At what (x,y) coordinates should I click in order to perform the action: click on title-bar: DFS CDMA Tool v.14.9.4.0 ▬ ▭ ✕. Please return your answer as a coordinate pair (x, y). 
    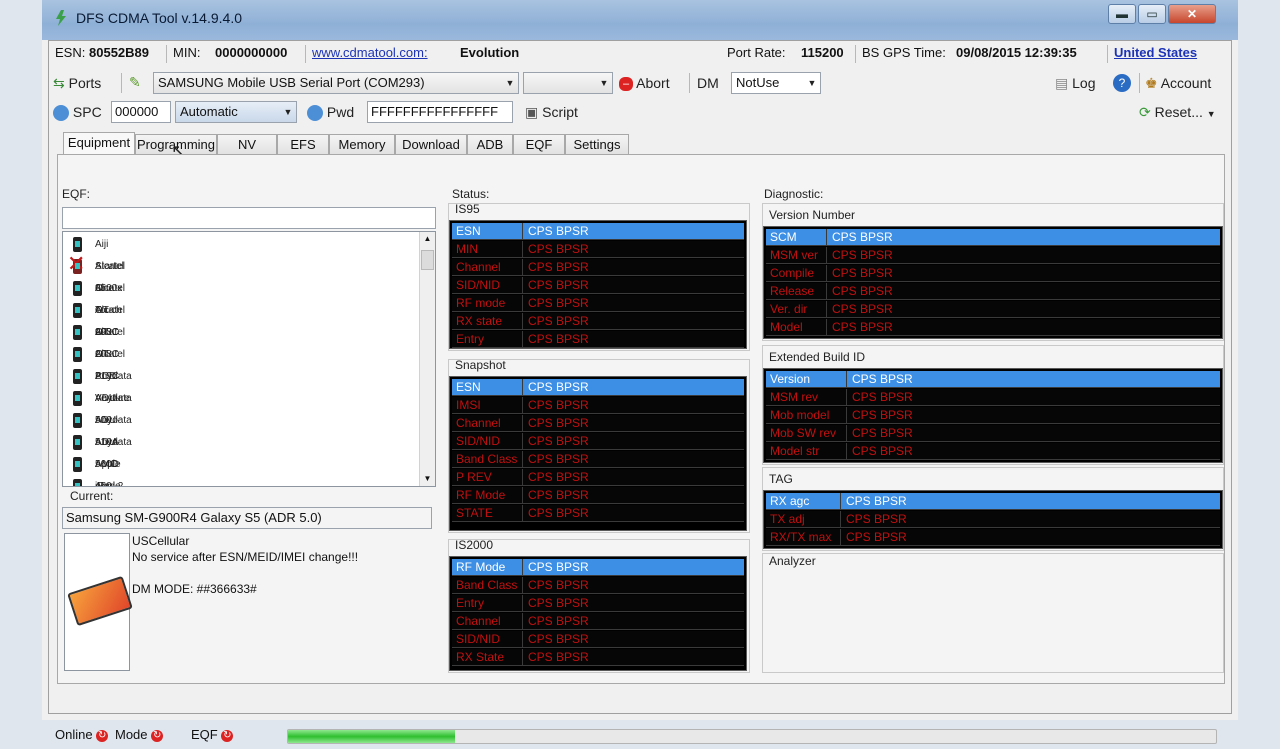
    Looking at the image, I should click on (640, 20).